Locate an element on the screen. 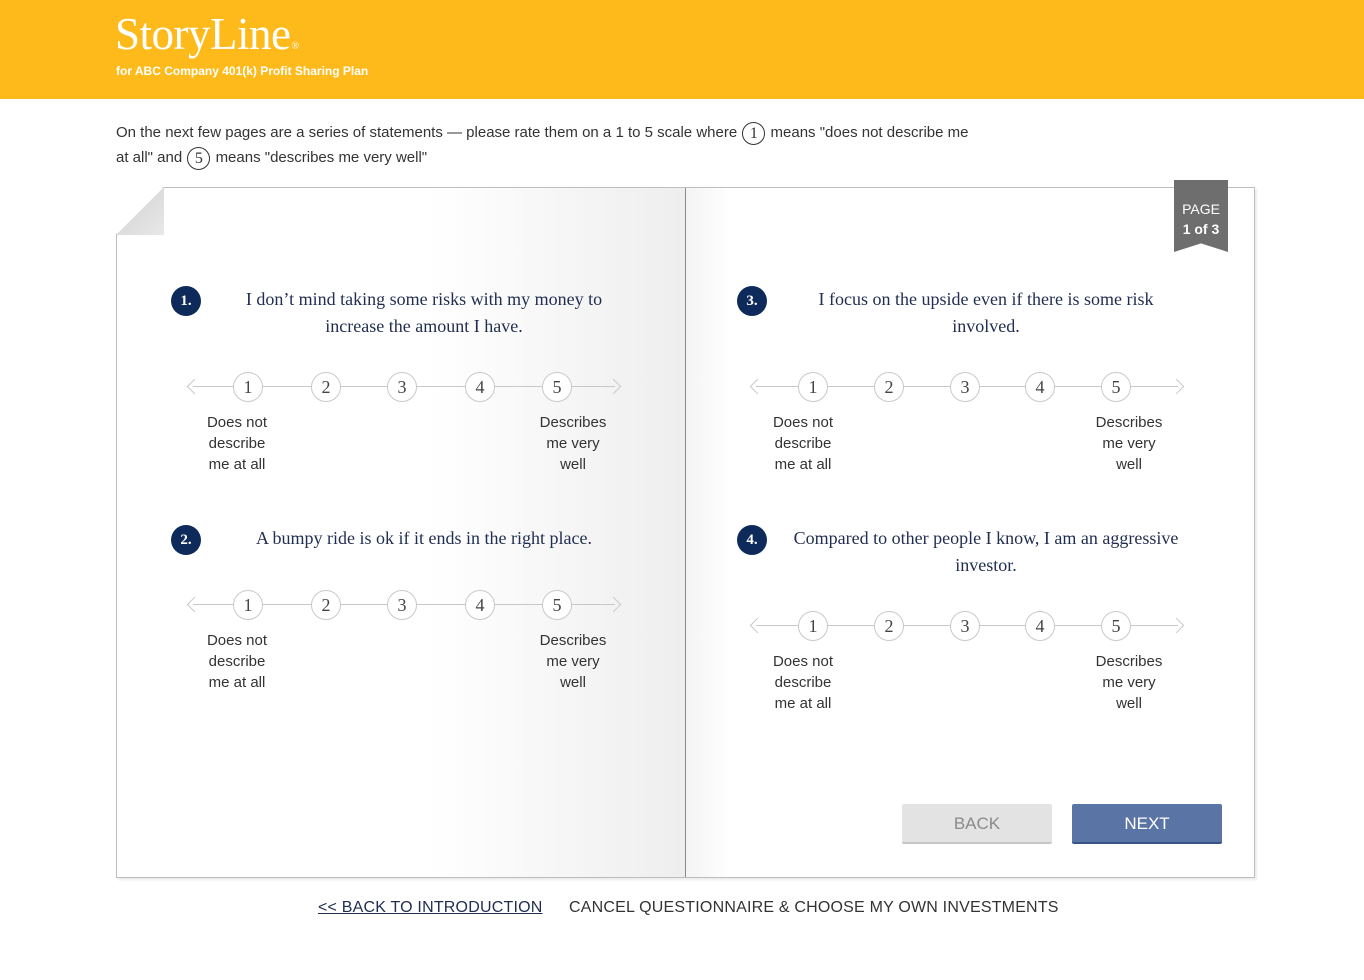 This screenshot has height=980, width=1364. page-indicator-value: 1 of 3 is located at coordinates (1201, 229).